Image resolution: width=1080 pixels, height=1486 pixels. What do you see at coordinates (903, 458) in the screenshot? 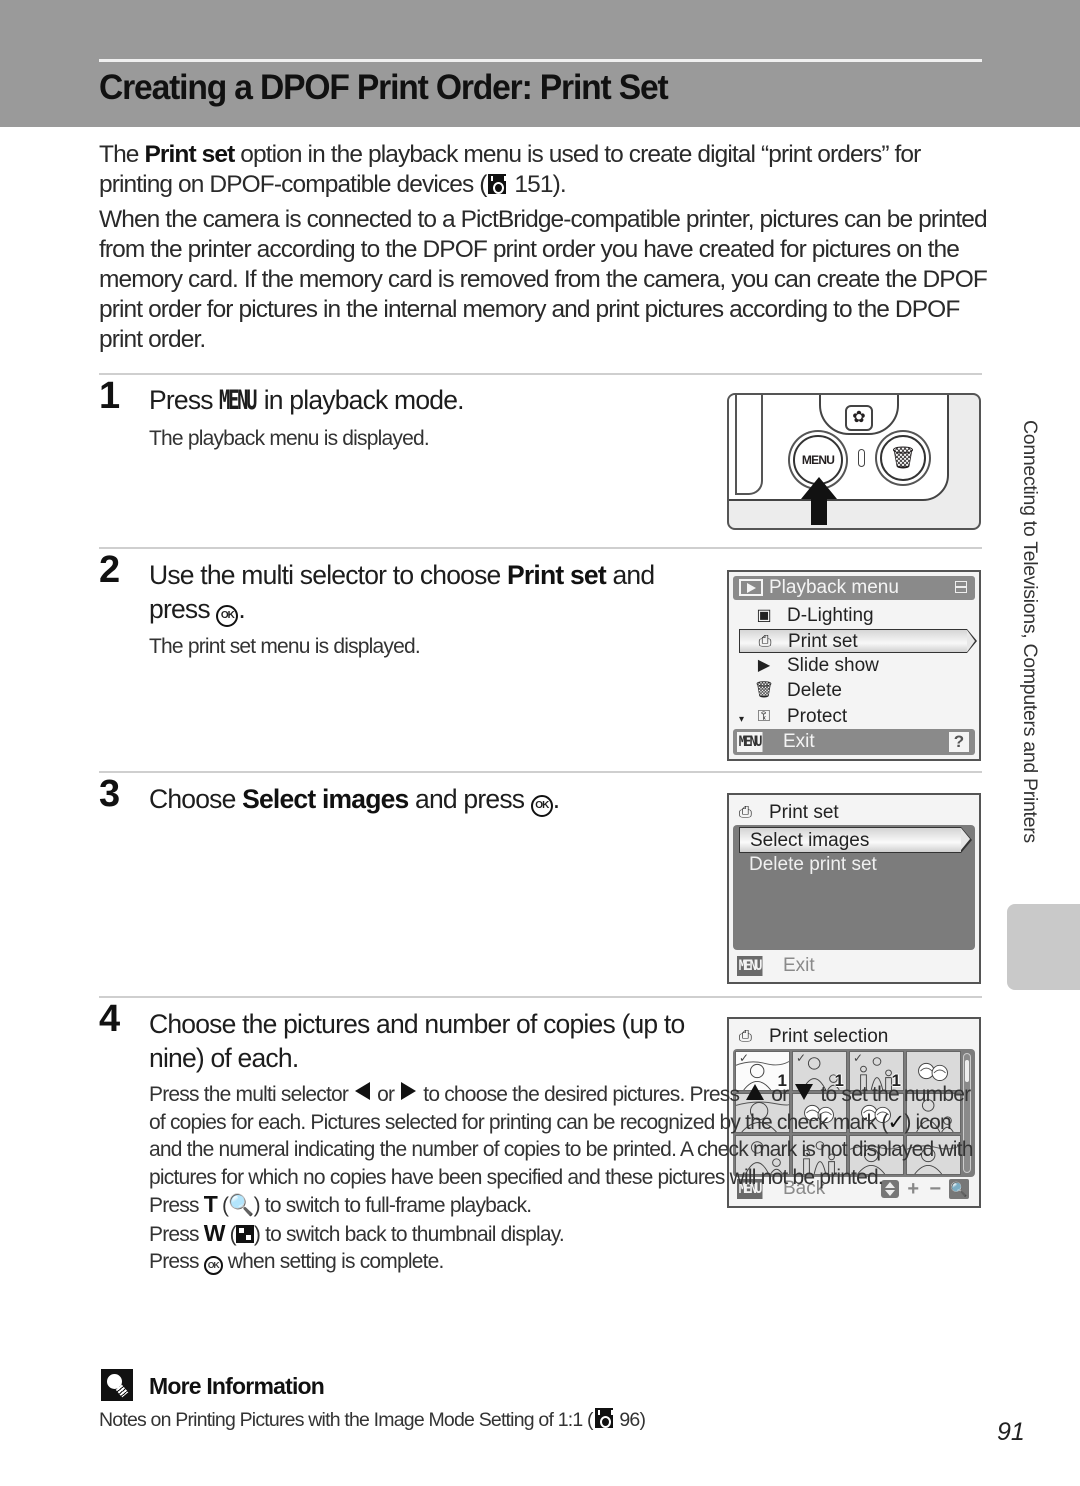
I see `trash-icon: 🗑` at bounding box center [903, 458].